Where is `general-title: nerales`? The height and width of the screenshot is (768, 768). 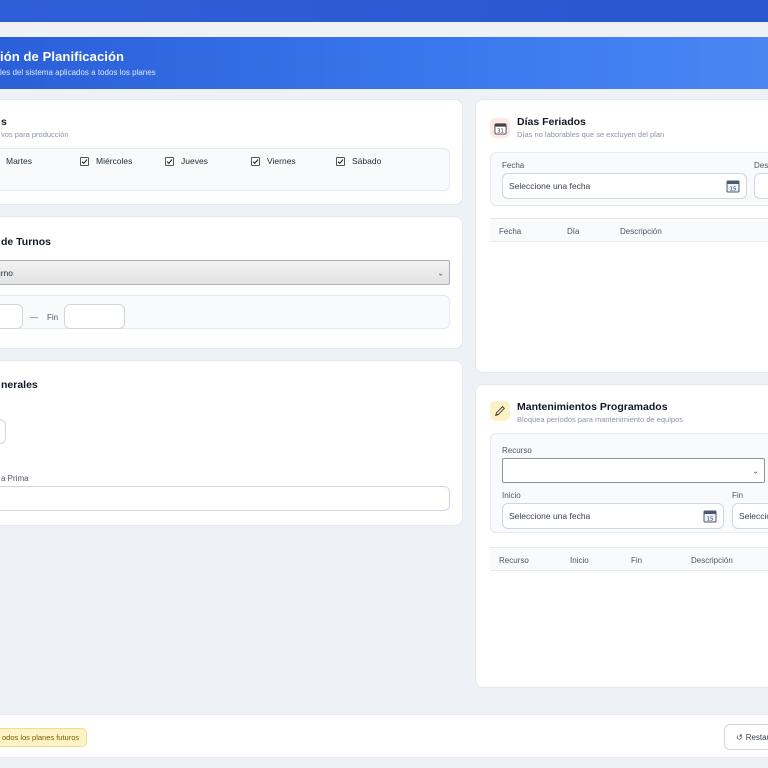
general-title: nerales is located at coordinates (19, 385).